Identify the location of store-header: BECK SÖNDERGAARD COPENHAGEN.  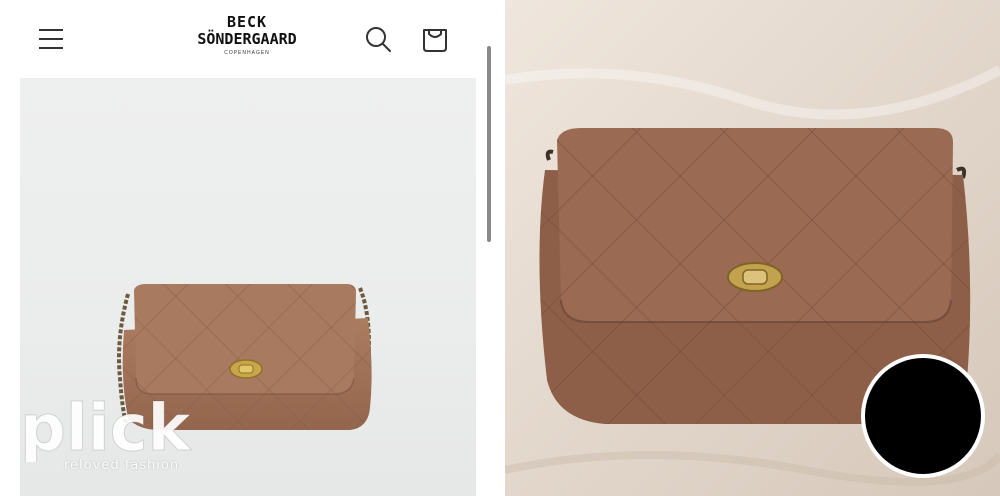
(251, 39).